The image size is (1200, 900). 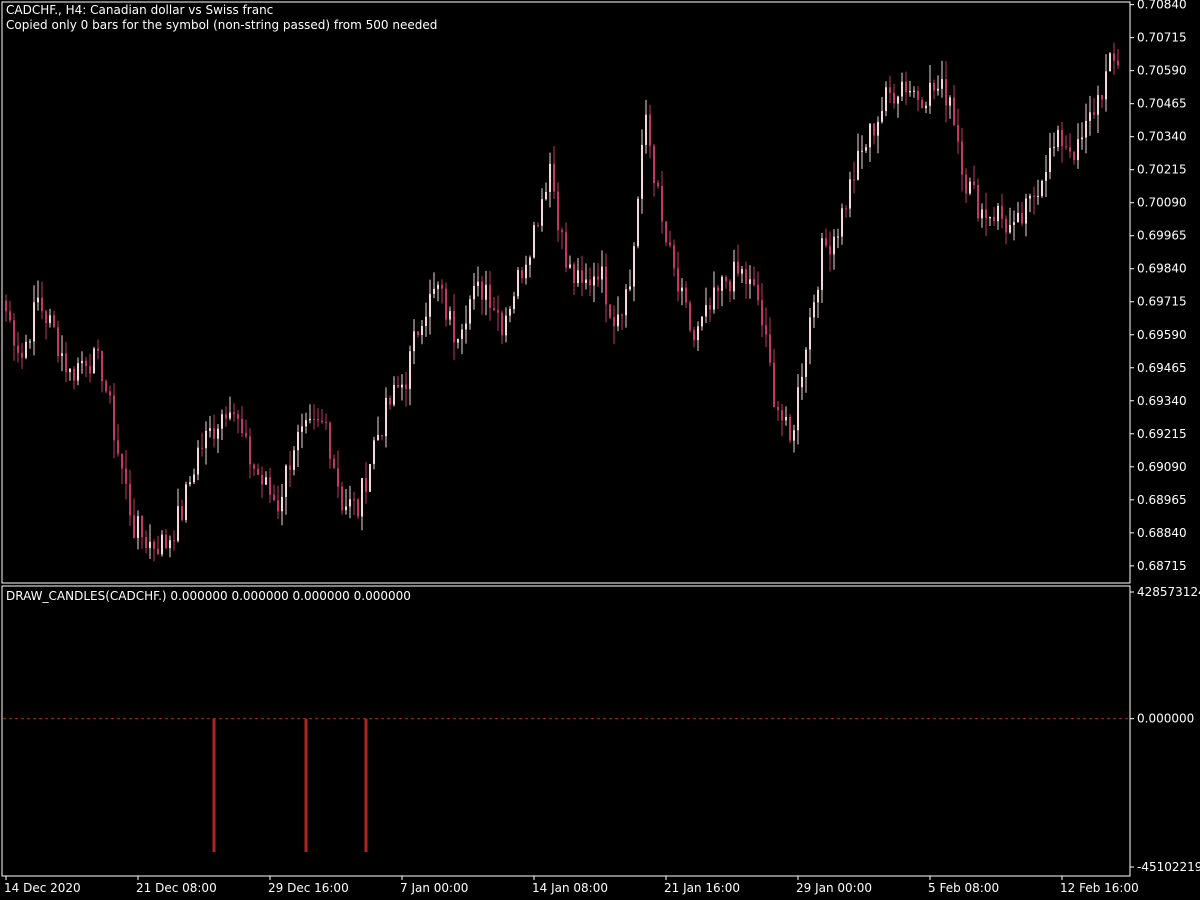 I want to click on time-tick-label: 7 Jan 00:00, so click(x=434, y=888).